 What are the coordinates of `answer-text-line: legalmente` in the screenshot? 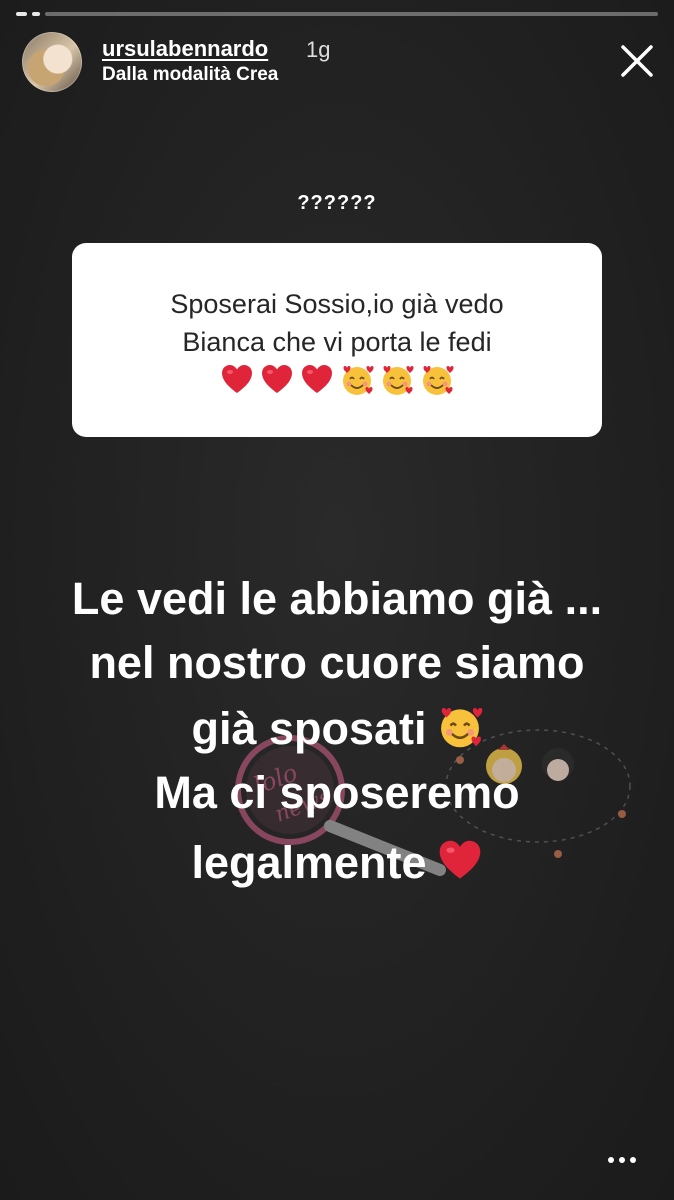 It's located at (337, 861).